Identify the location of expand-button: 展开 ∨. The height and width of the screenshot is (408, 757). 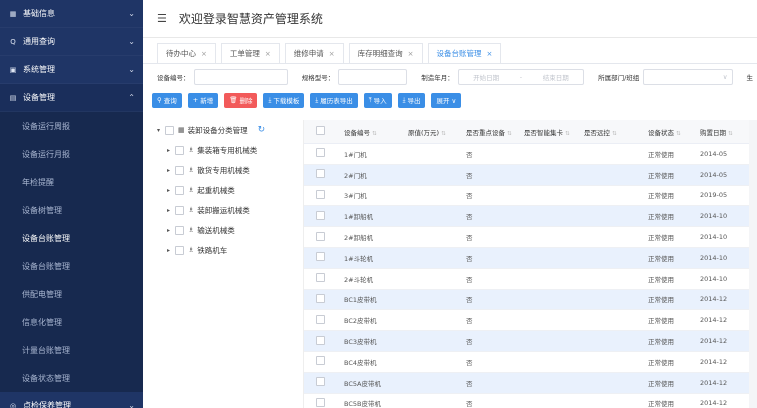
(446, 100).